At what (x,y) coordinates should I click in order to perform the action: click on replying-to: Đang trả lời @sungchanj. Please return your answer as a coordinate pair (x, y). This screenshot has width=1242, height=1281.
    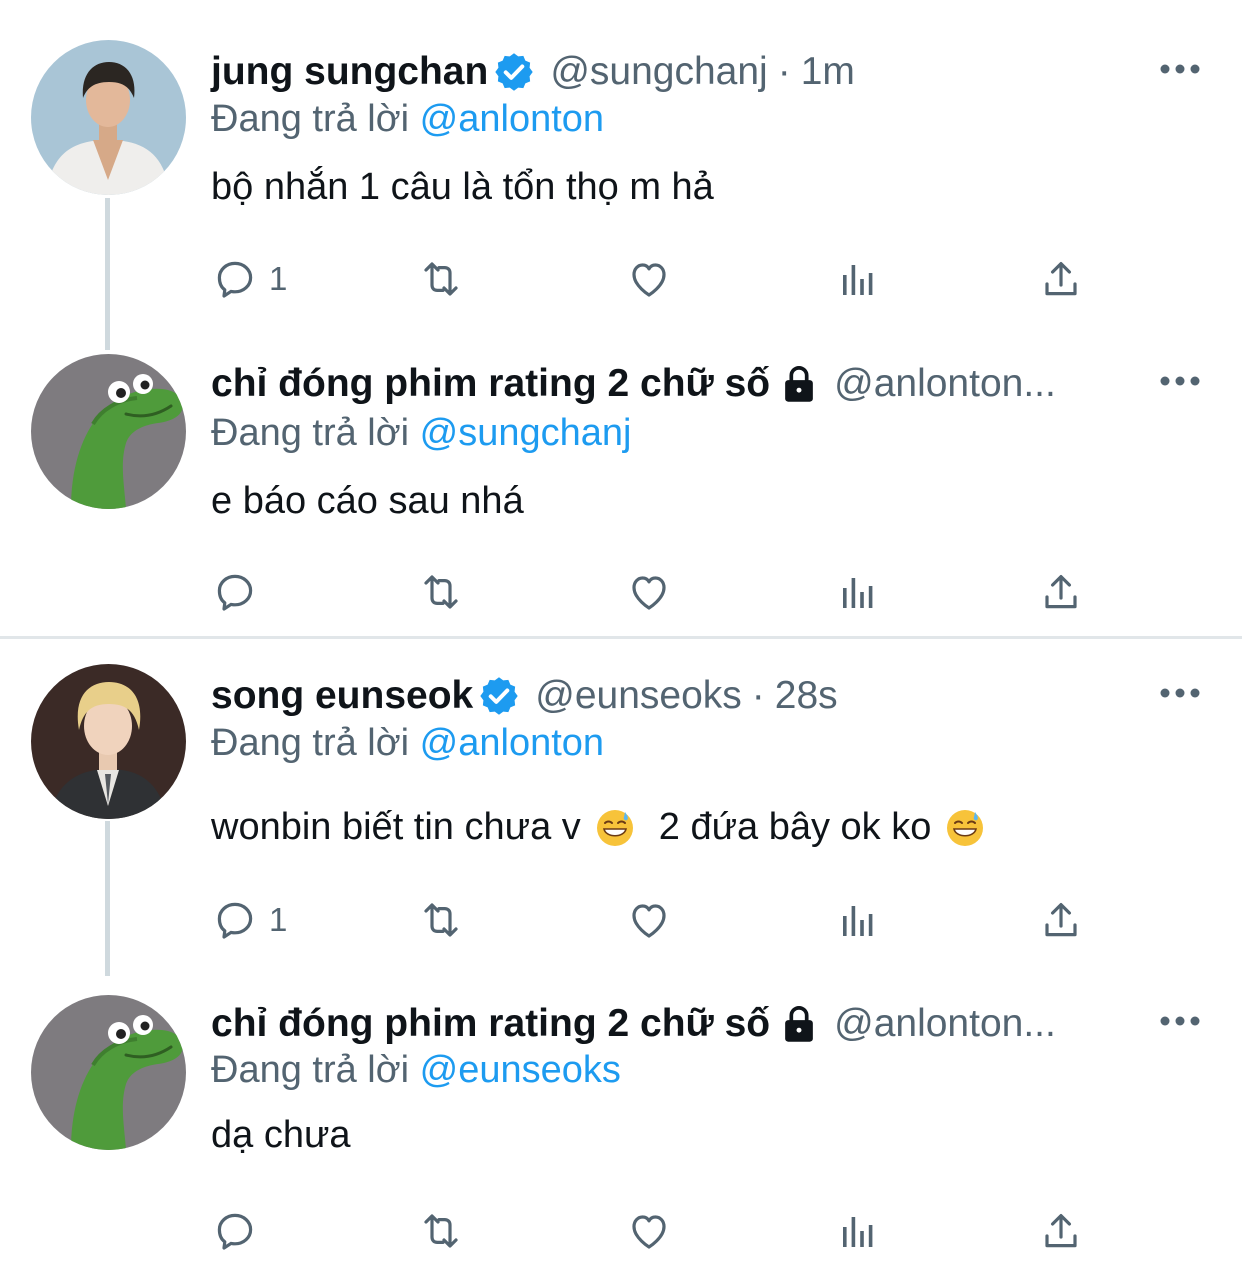
    Looking at the image, I should click on (421, 433).